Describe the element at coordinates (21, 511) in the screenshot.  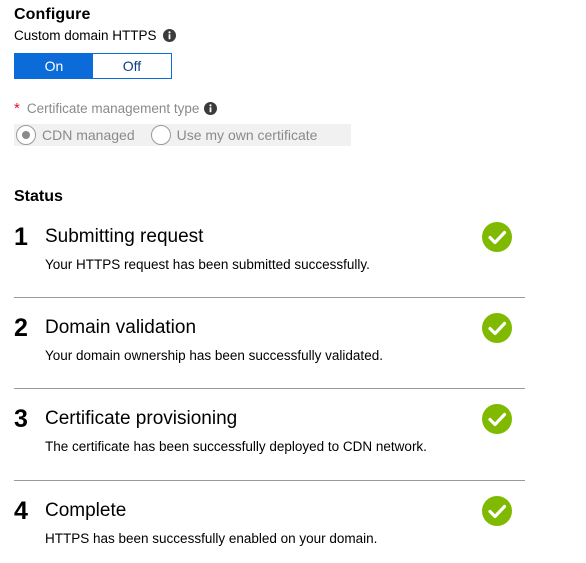
I see `step-number: 4` at that location.